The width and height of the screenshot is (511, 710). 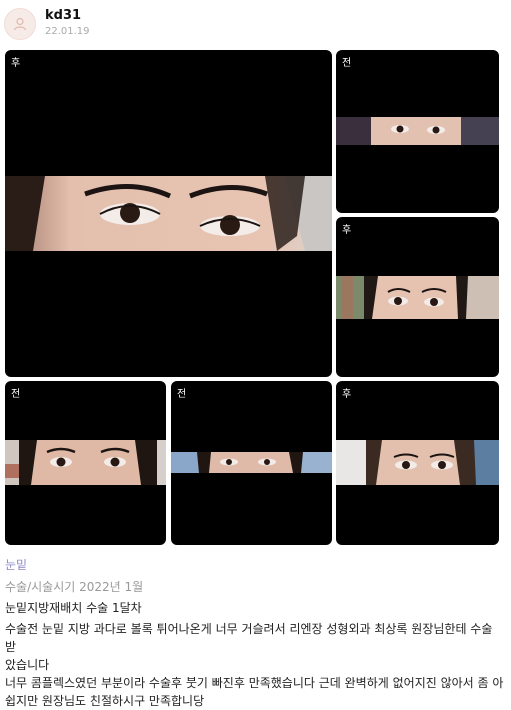 I want to click on review-body-line: 았습니다, so click(x=27, y=665).